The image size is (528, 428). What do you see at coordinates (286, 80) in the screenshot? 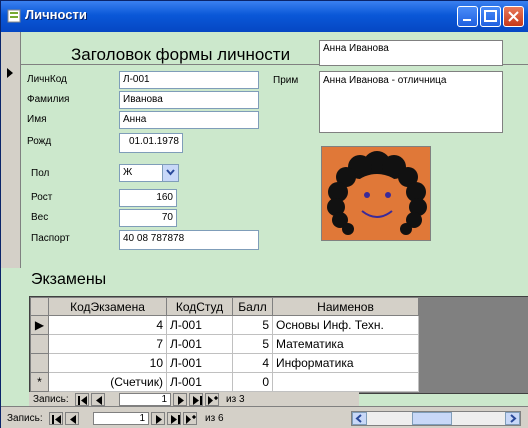
I see `note-label: Прим` at bounding box center [286, 80].